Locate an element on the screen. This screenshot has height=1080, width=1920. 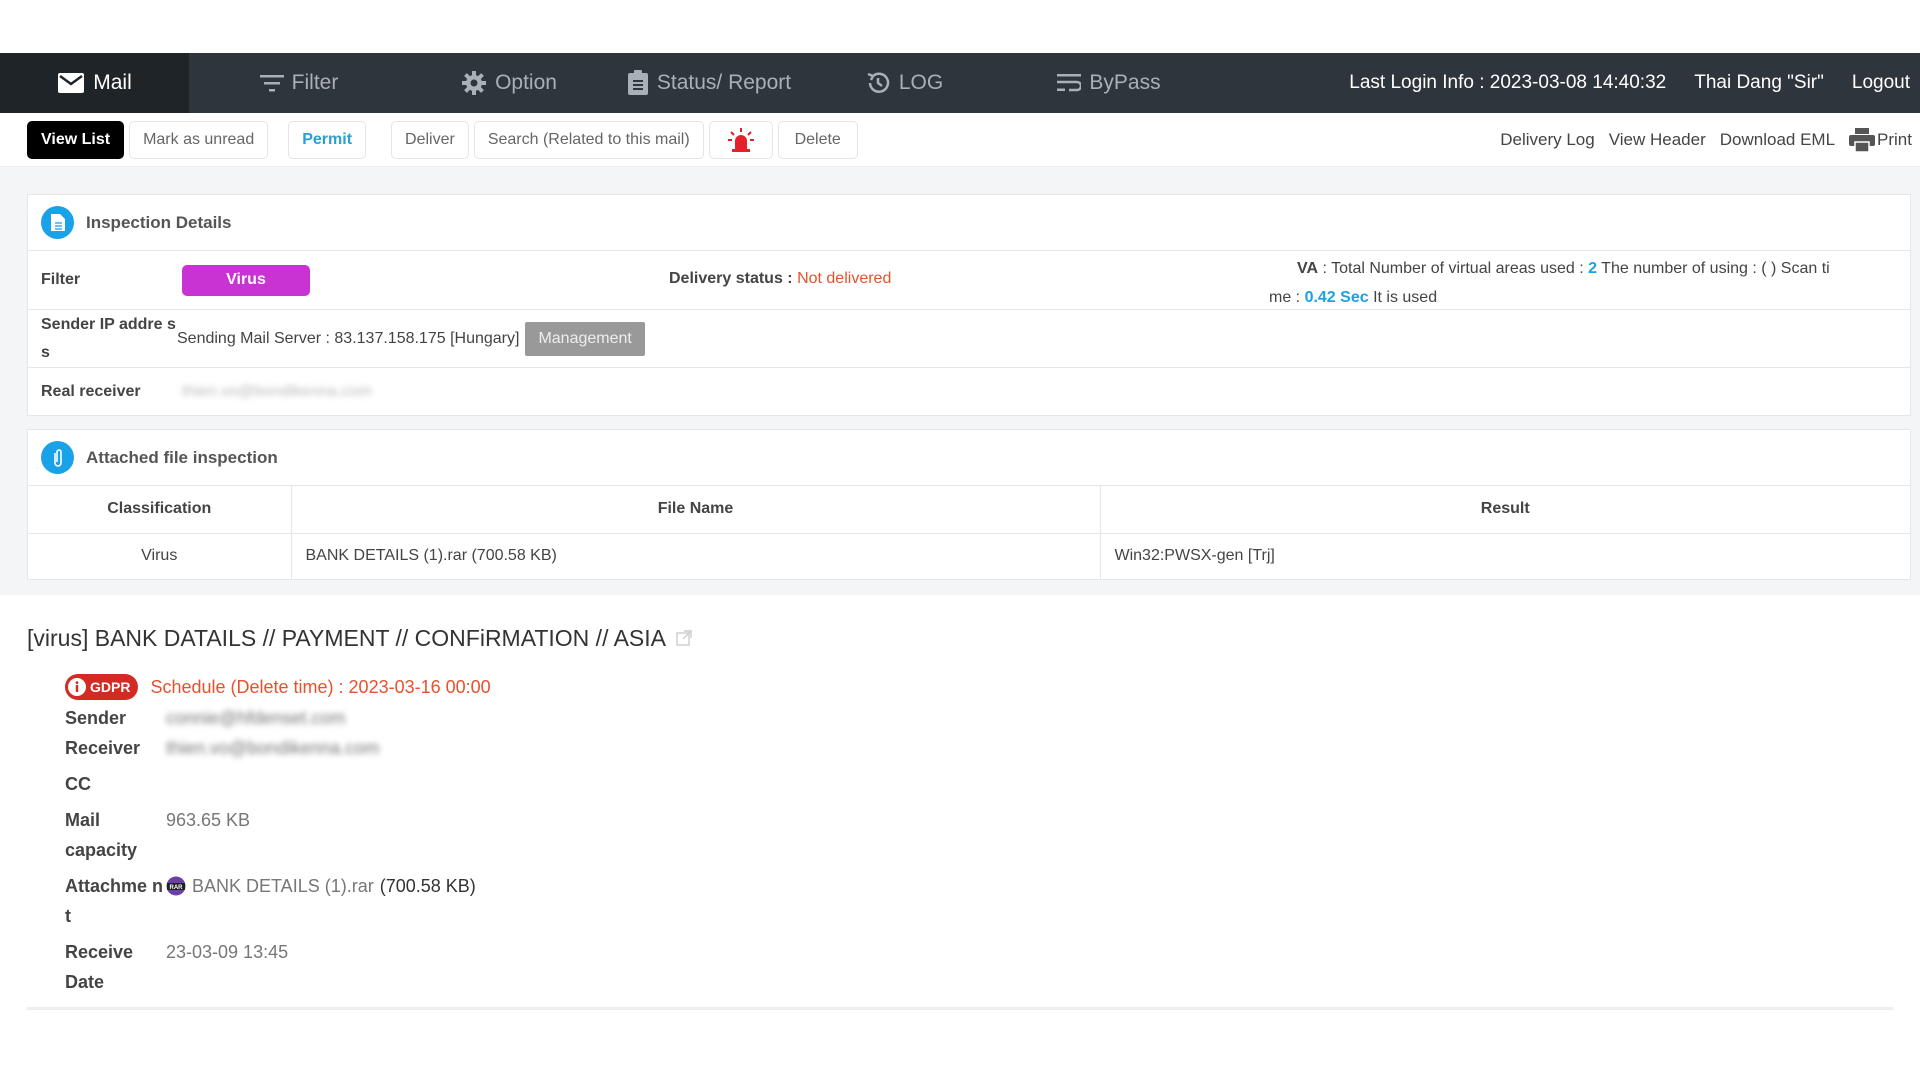
attachment-label: Attachme nt is located at coordinates (114, 901).